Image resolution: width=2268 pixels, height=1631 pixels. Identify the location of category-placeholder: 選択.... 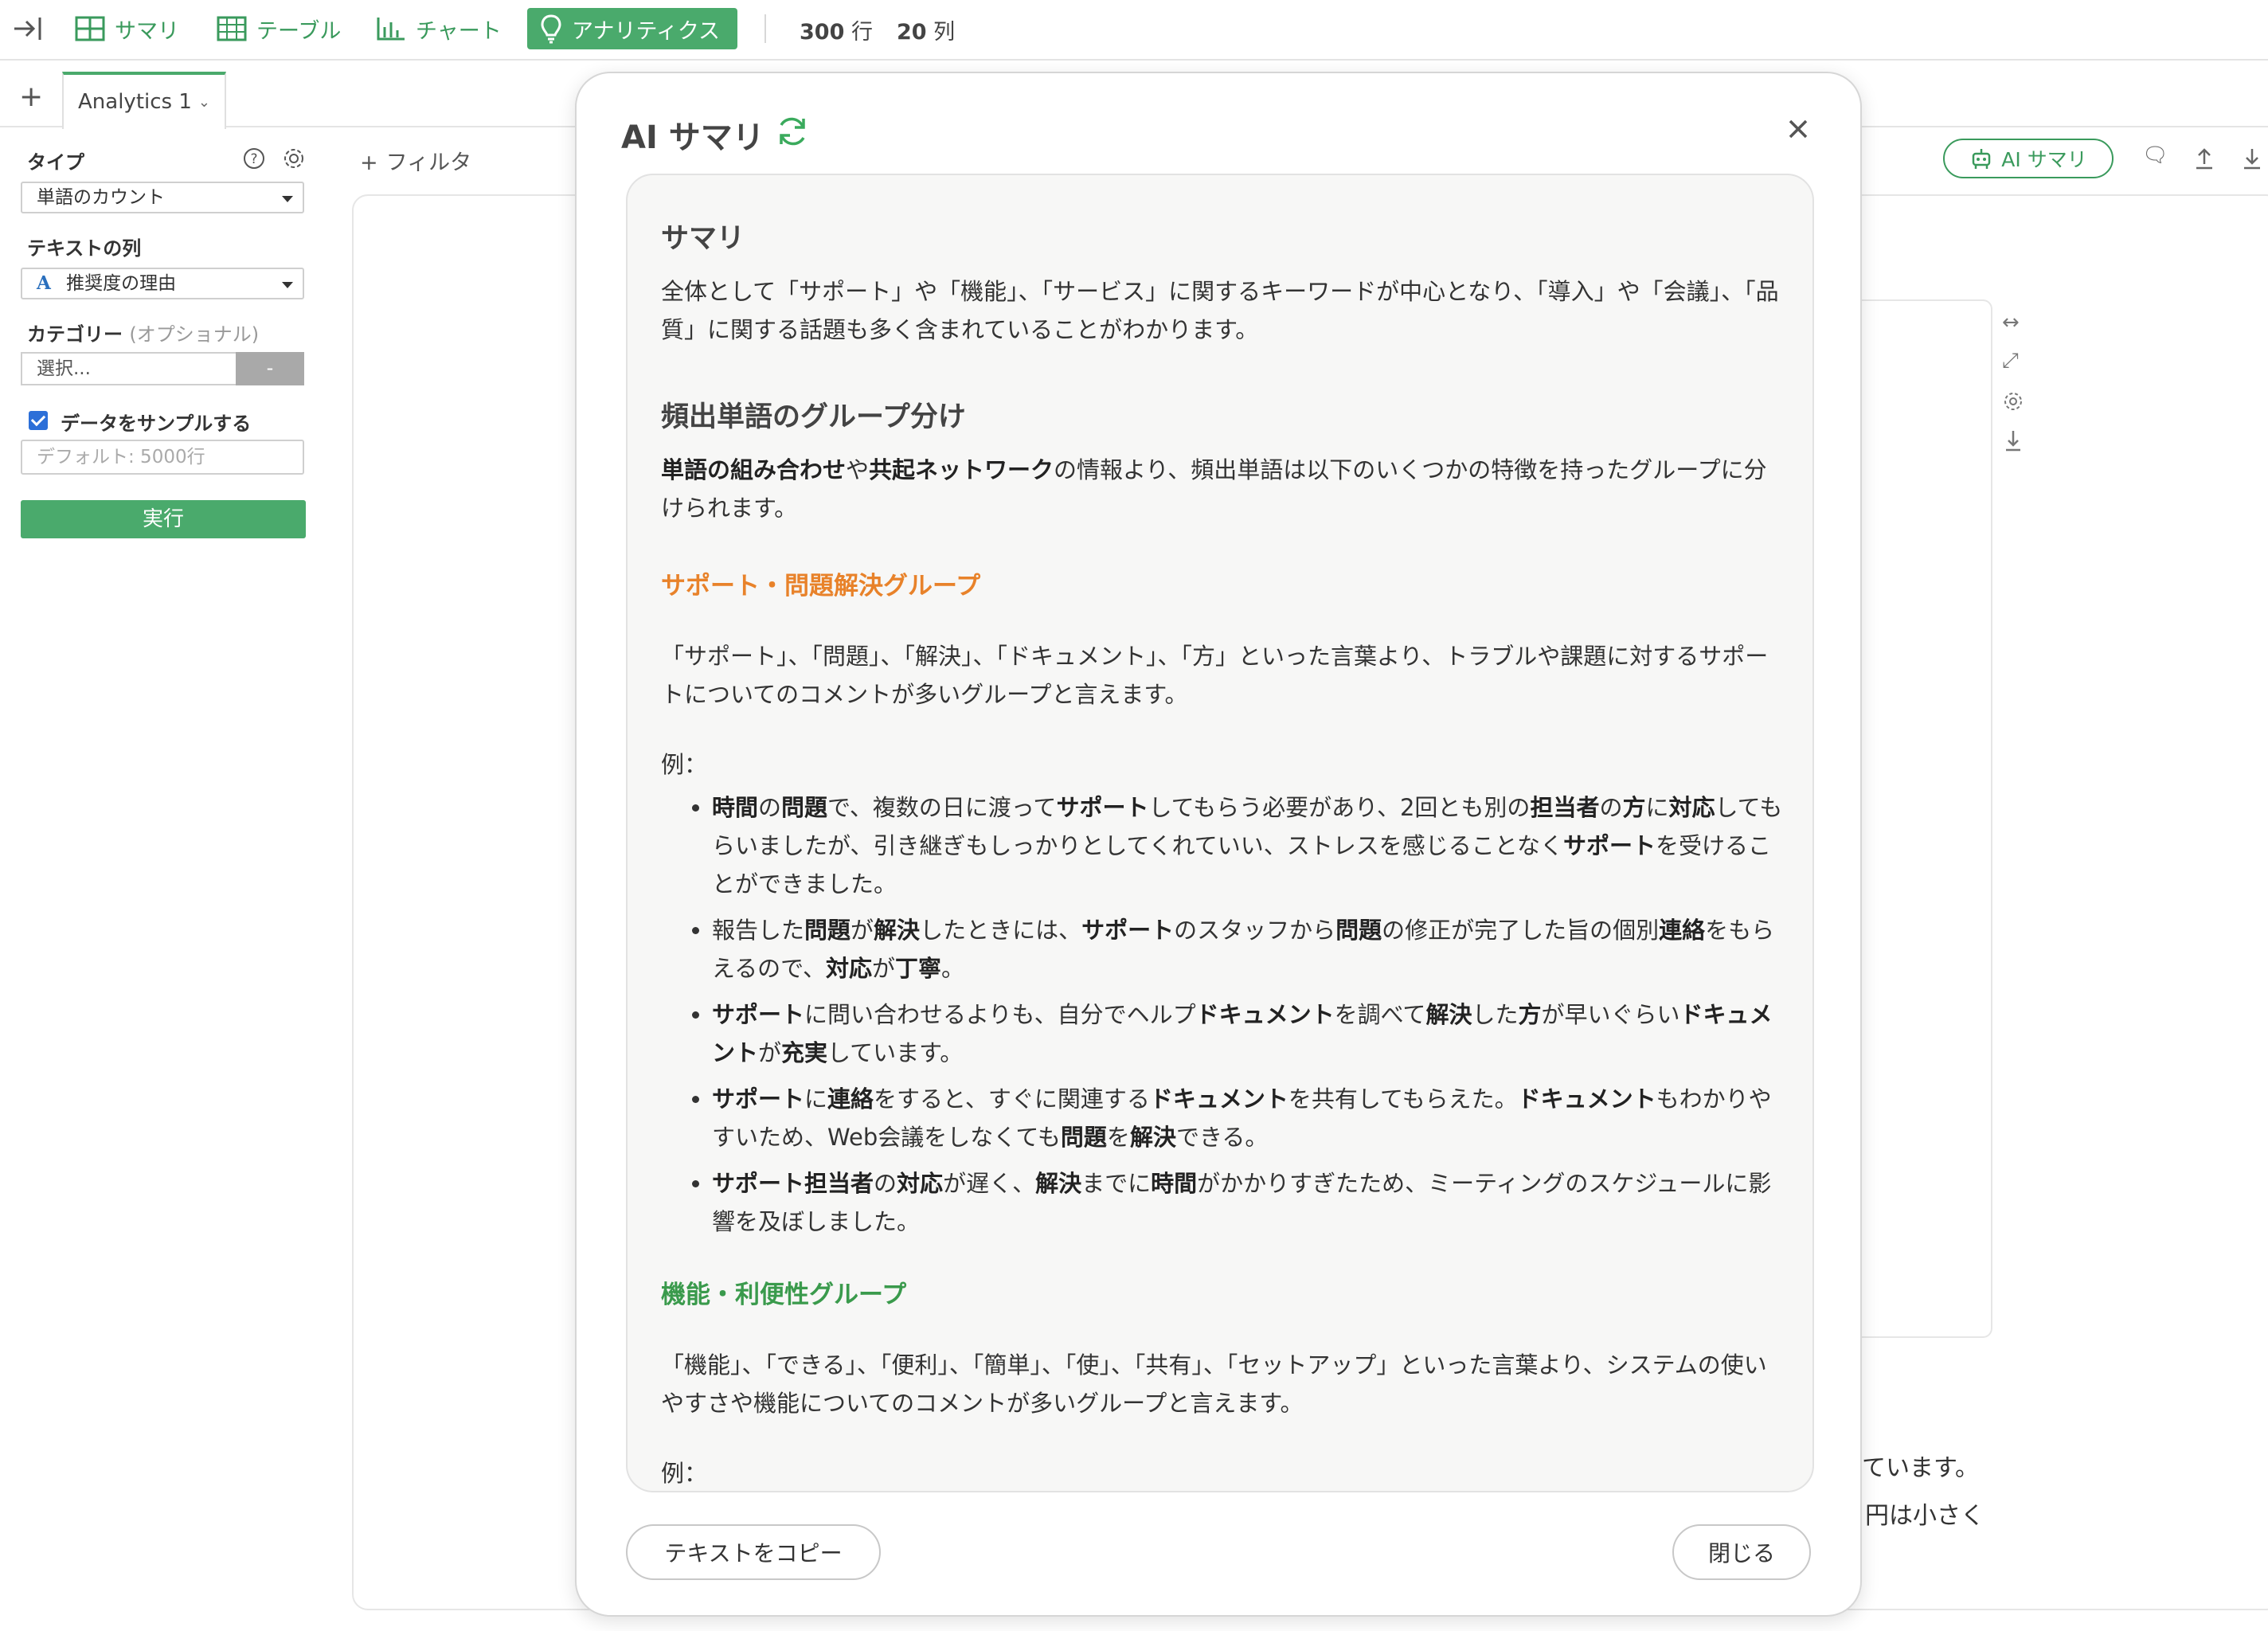
(64, 368).